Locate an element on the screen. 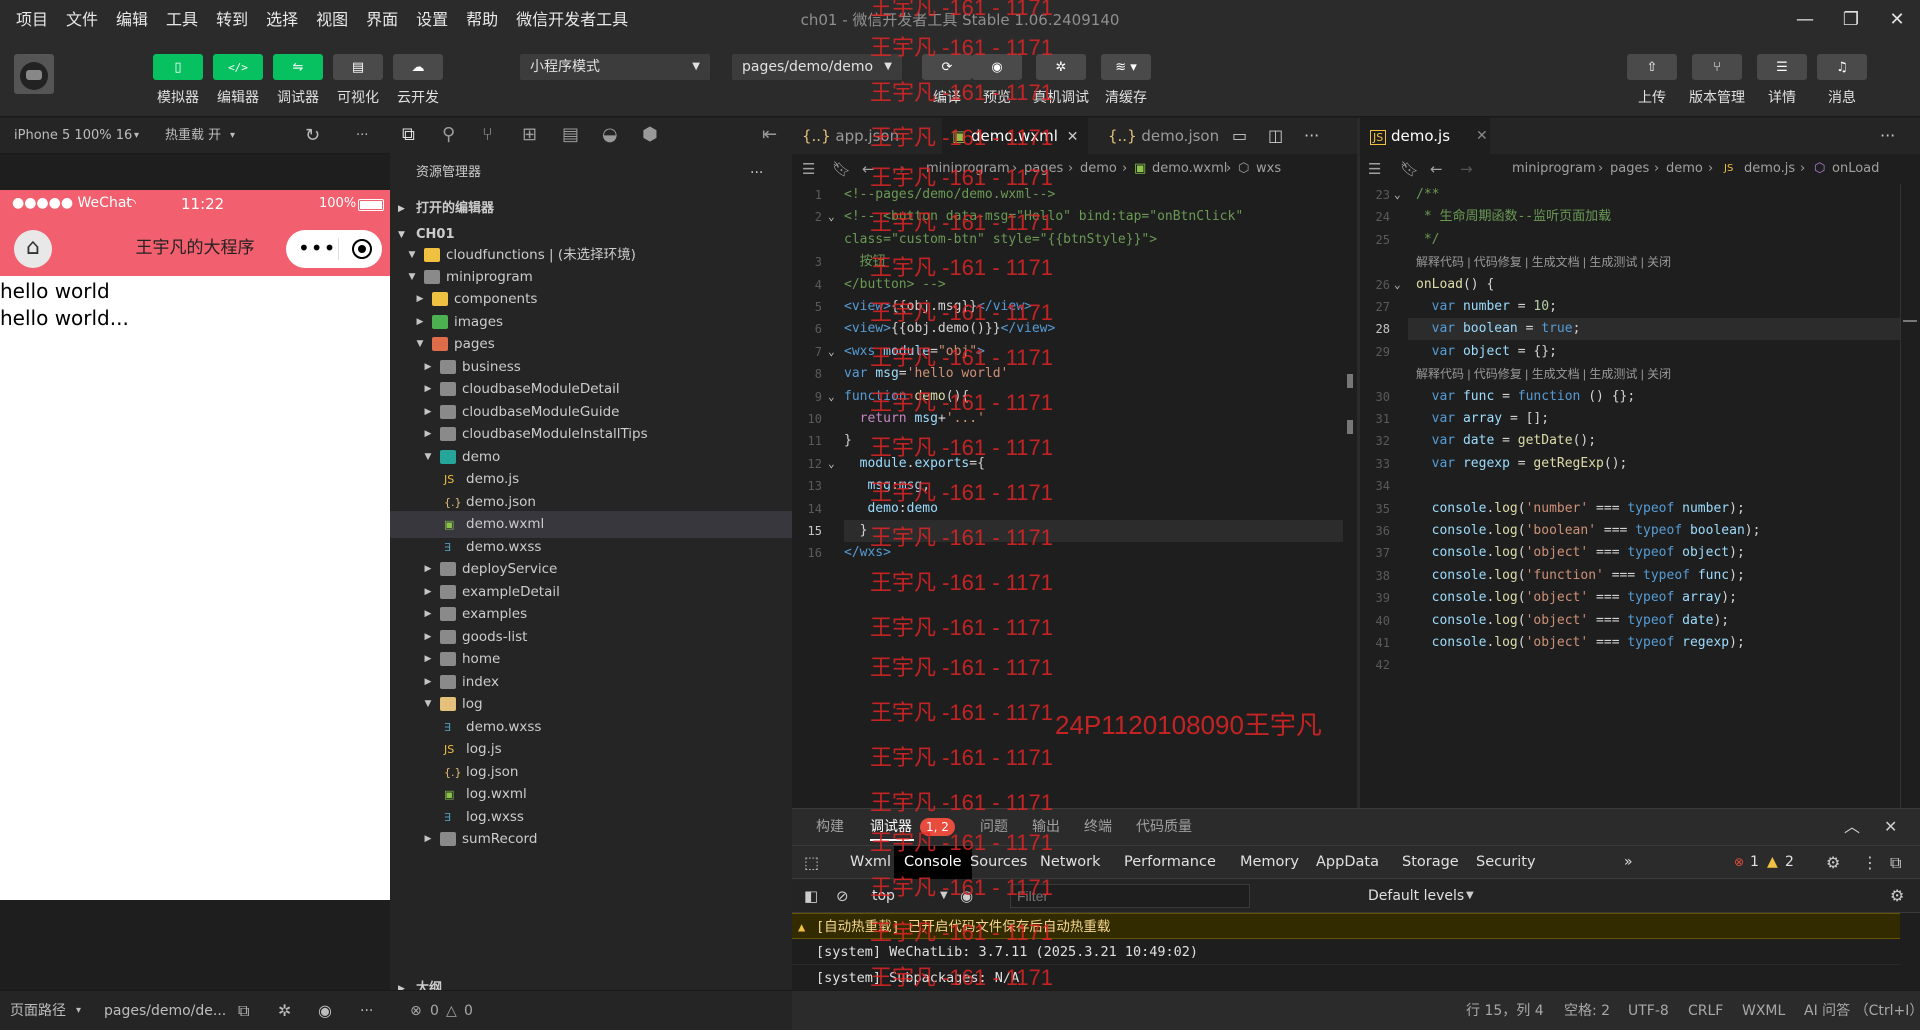 The height and width of the screenshot is (1030, 1920). tab-demo-js: JS demo.js is located at coordinates (1425, 136).